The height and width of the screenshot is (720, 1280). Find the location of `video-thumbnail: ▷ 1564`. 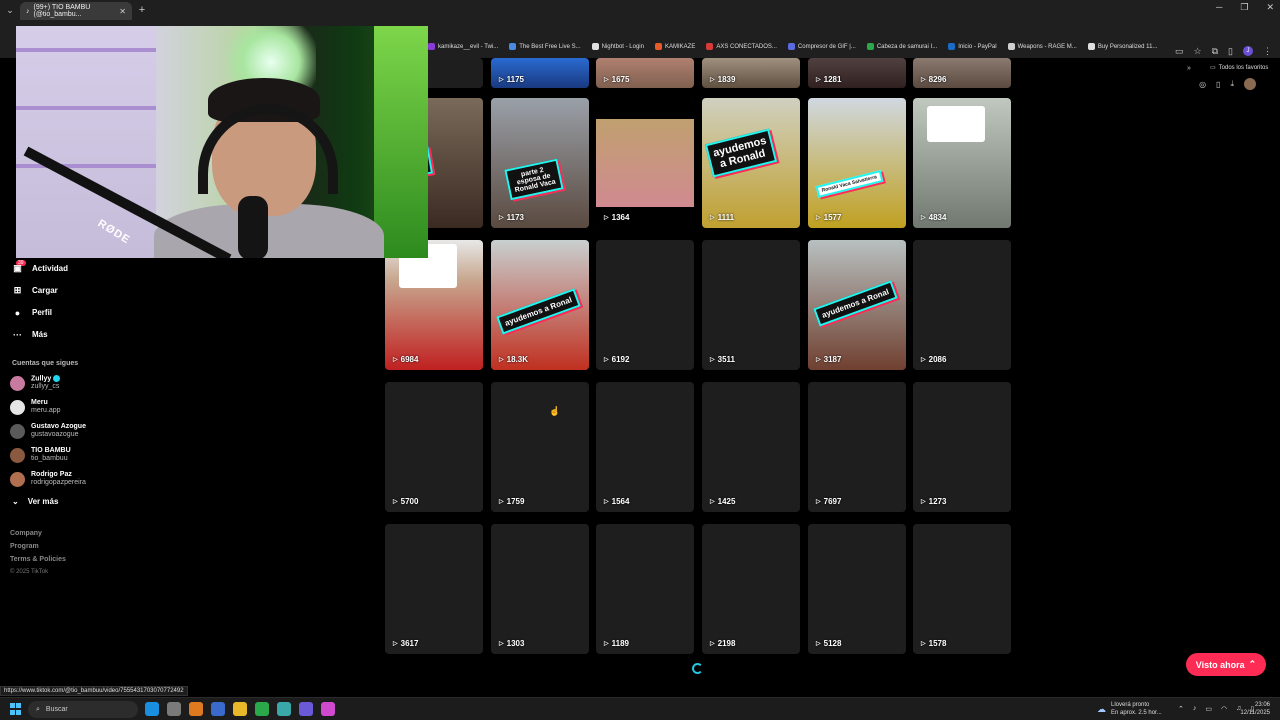

video-thumbnail: ▷ 1564 is located at coordinates (645, 447).